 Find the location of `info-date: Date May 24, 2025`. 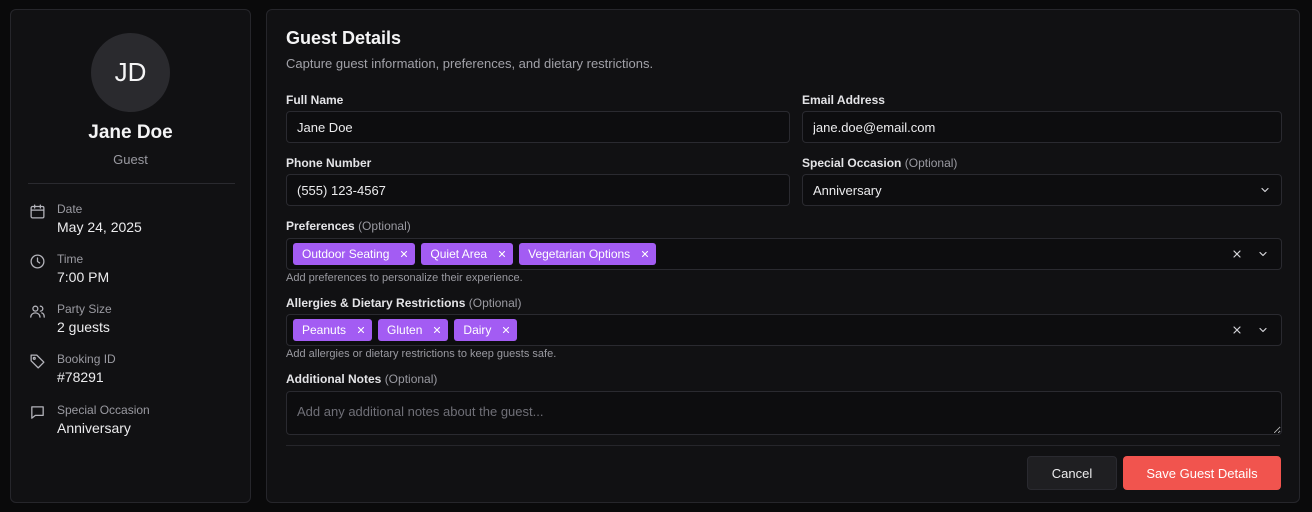

info-date: Date May 24, 2025 is located at coordinates (134, 222).